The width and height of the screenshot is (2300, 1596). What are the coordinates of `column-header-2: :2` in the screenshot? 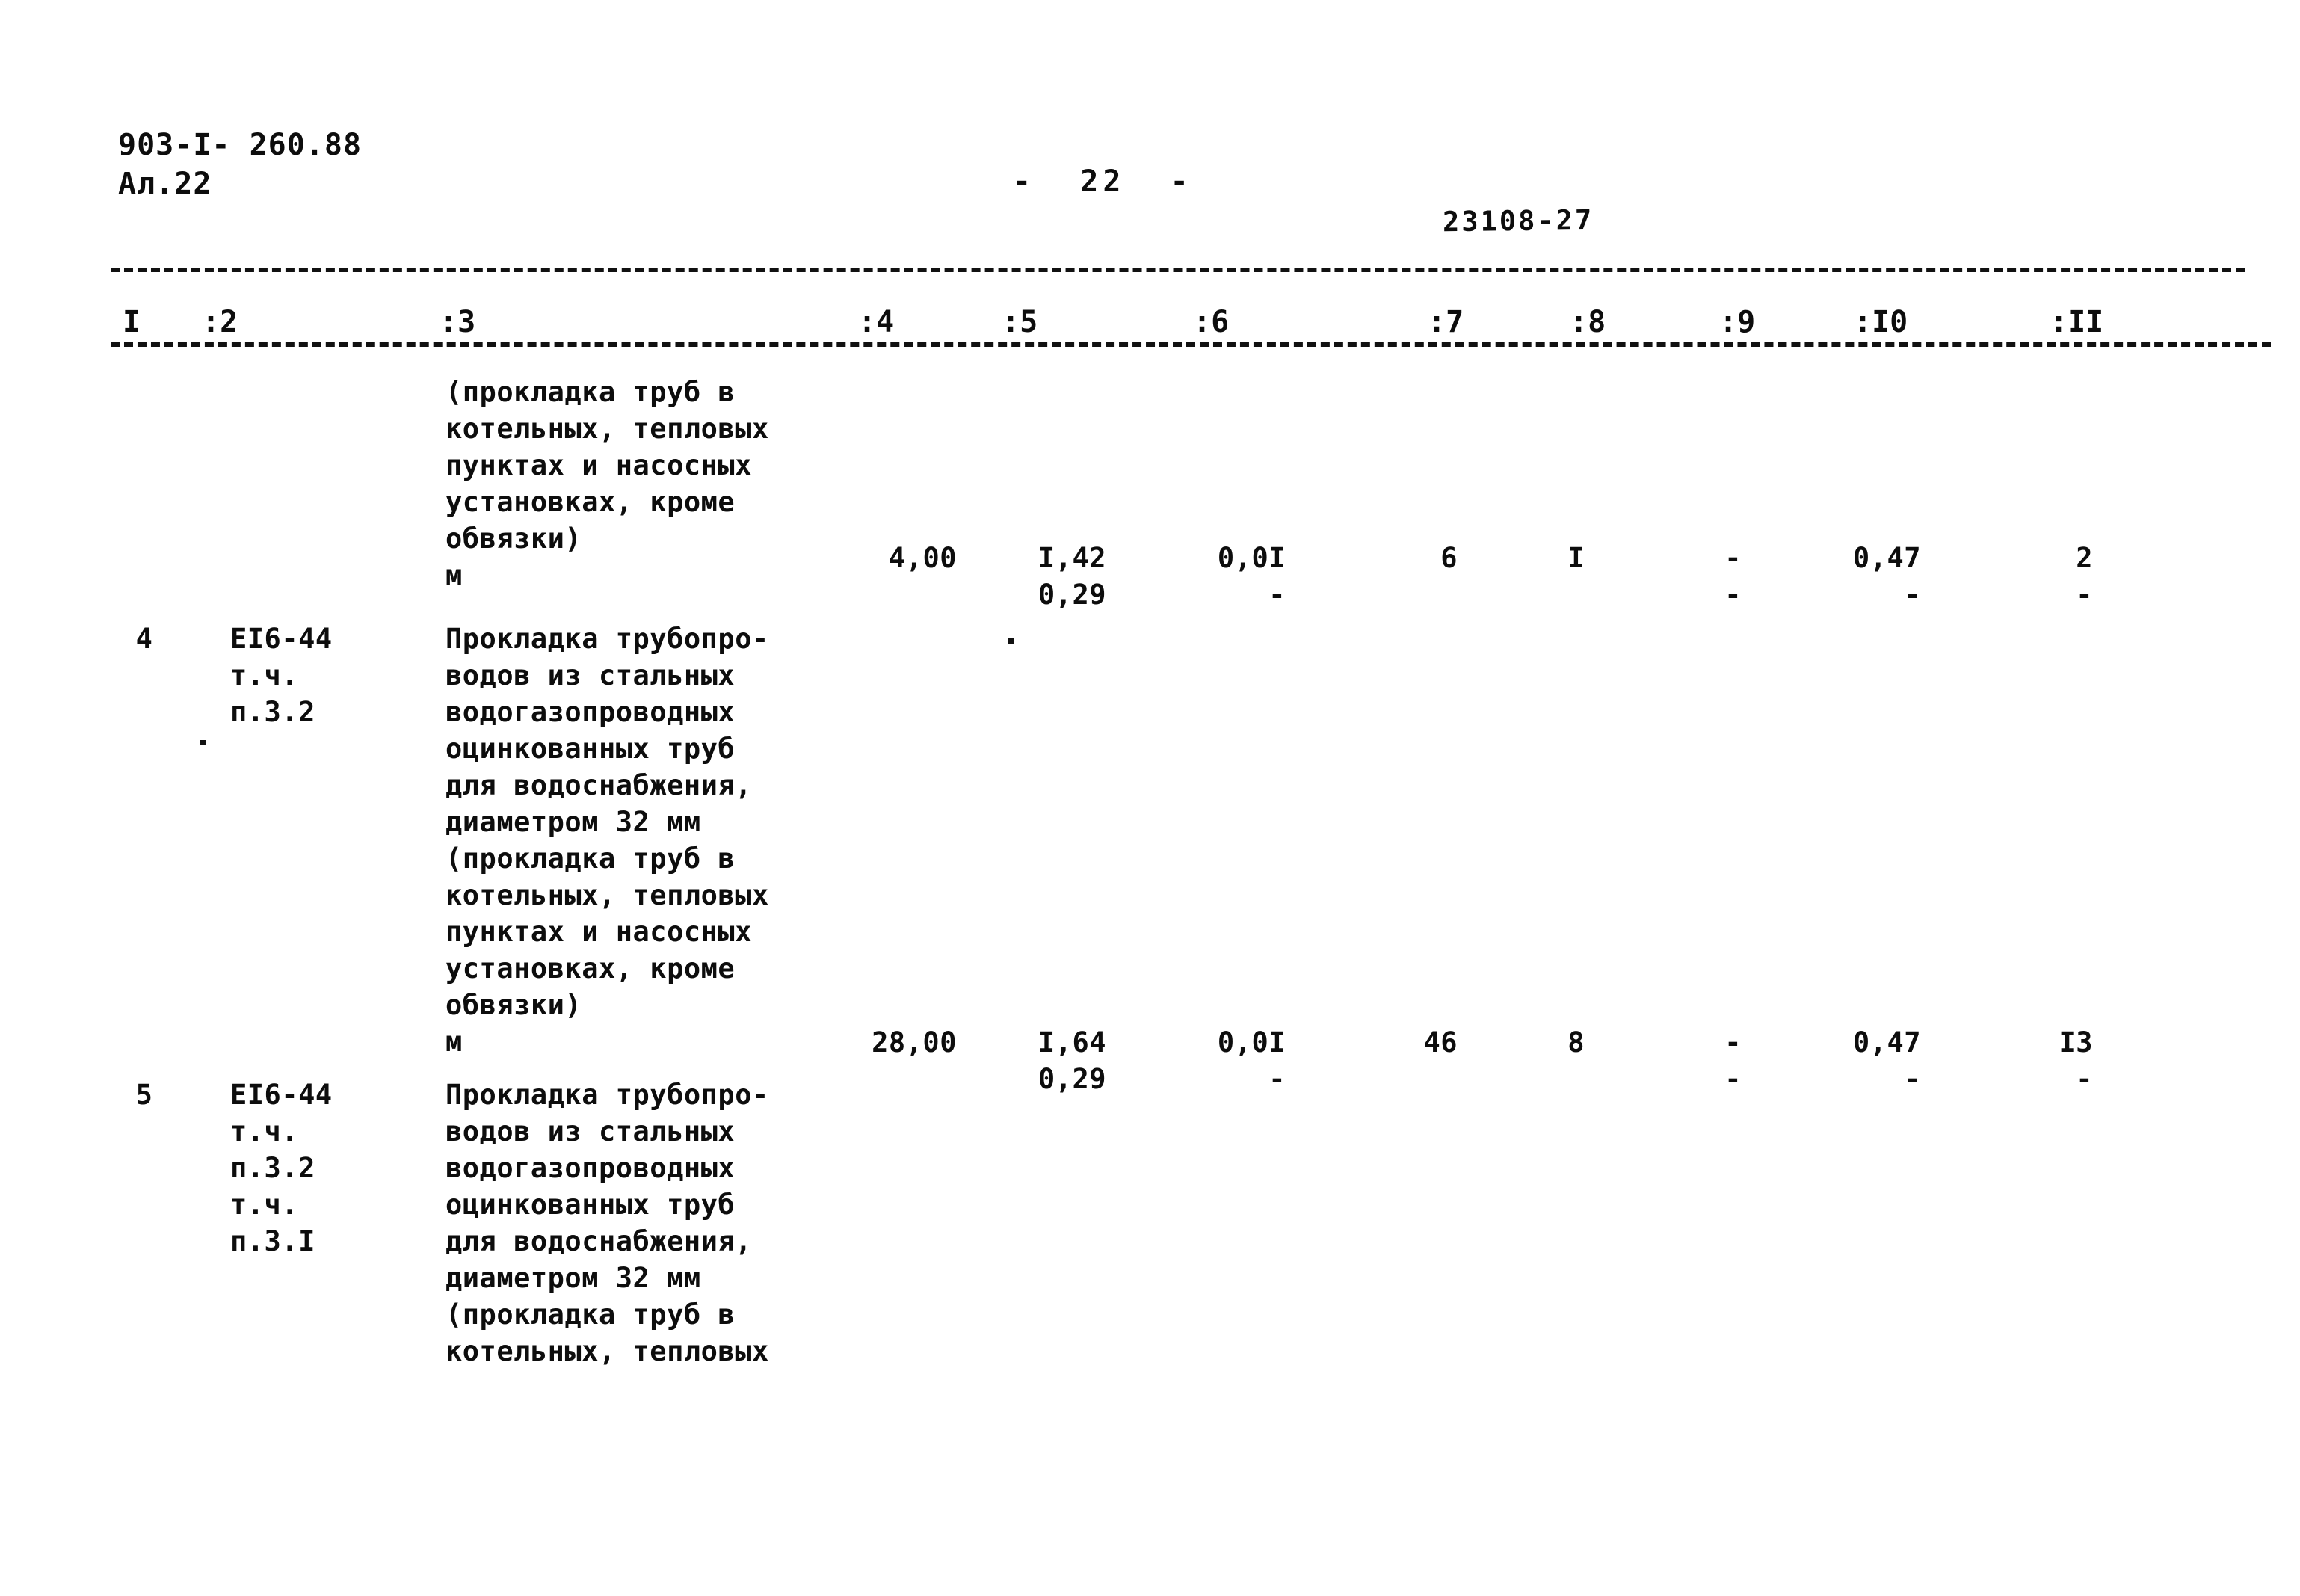 It's located at (220, 322).